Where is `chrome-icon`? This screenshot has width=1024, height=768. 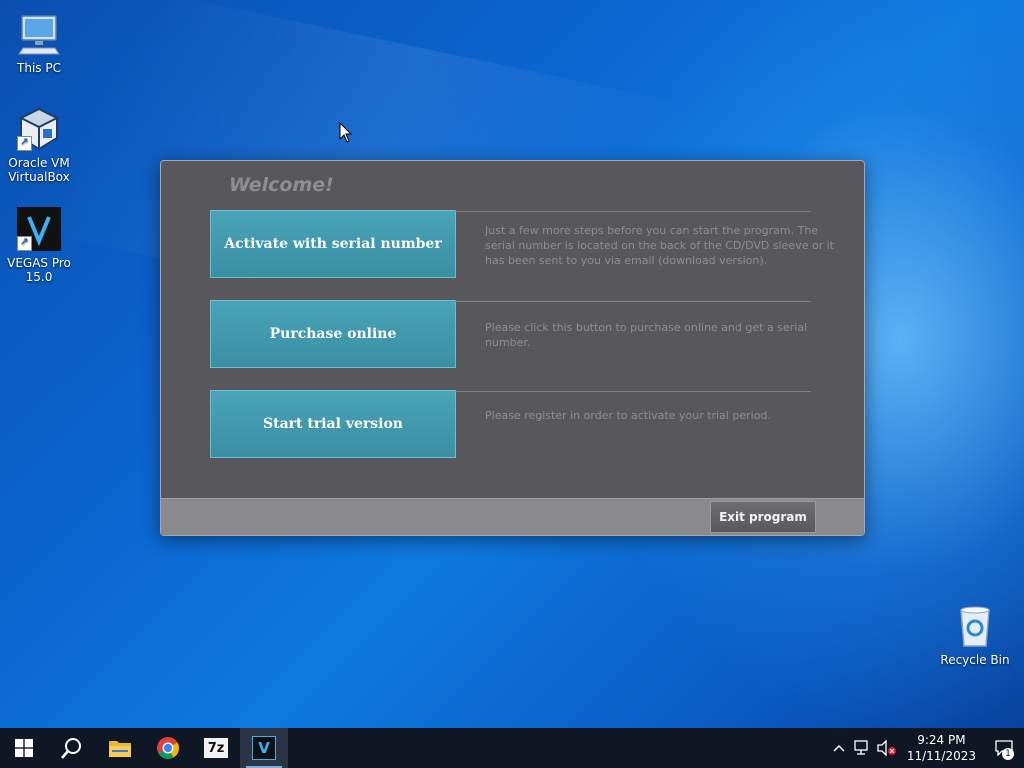
chrome-icon is located at coordinates (168, 748).